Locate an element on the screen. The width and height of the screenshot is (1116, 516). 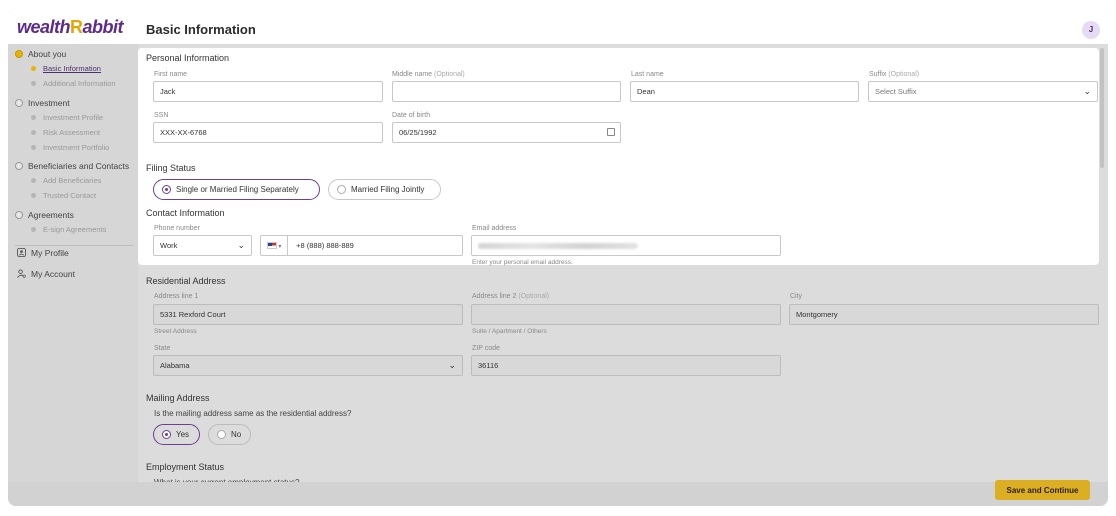
sidebar-link-my-account: My Account is located at coordinates (46, 274).